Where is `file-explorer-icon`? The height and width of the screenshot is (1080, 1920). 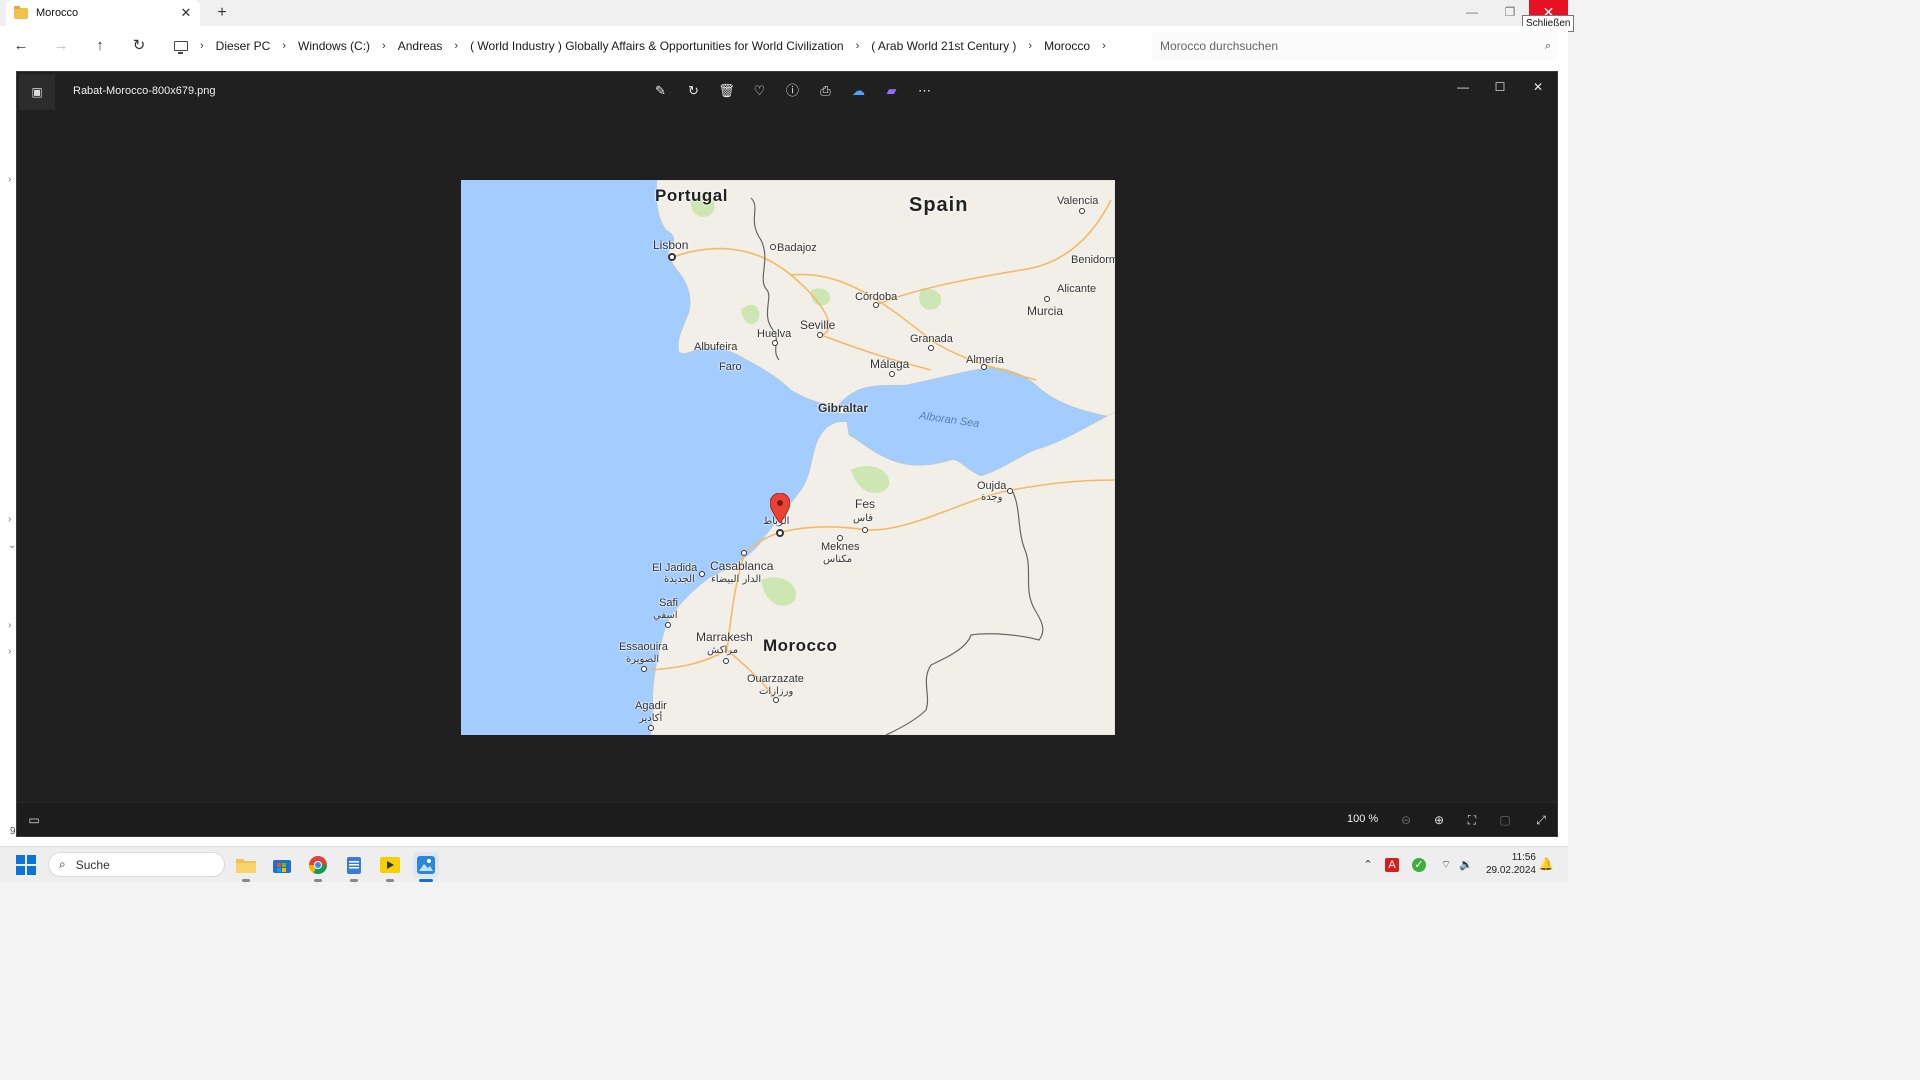 file-explorer-icon is located at coordinates (246, 867).